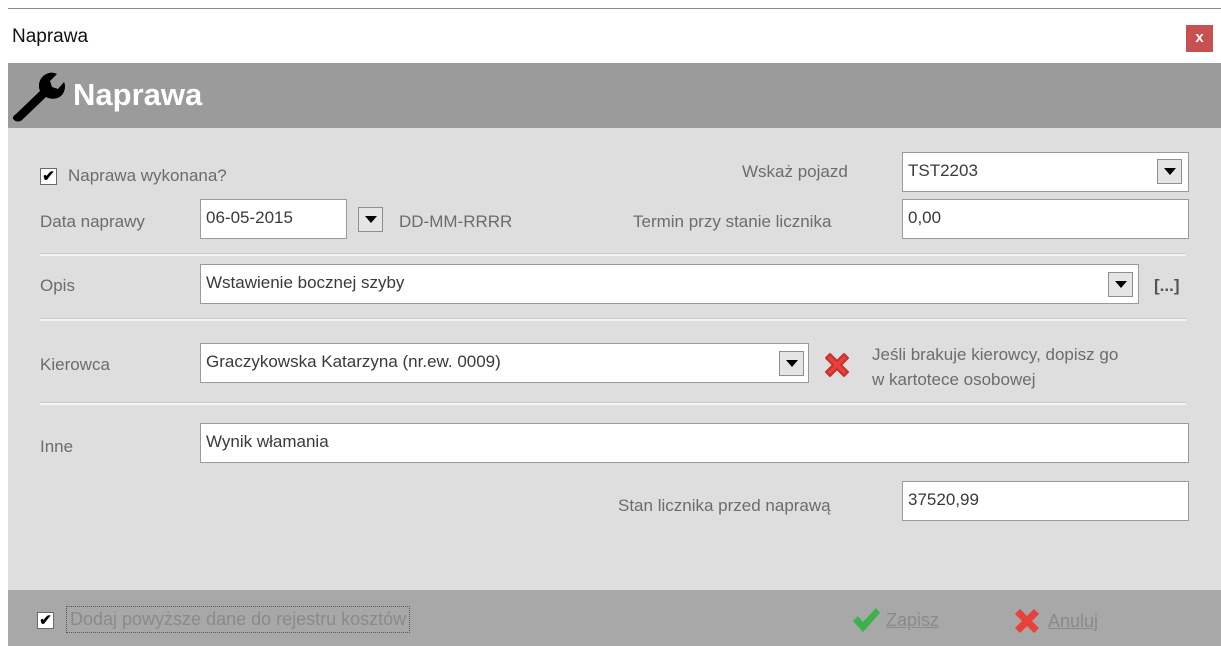 This screenshot has width=1221, height=646. Describe the element at coordinates (1027, 621) in the screenshot. I see `close-icon` at that location.